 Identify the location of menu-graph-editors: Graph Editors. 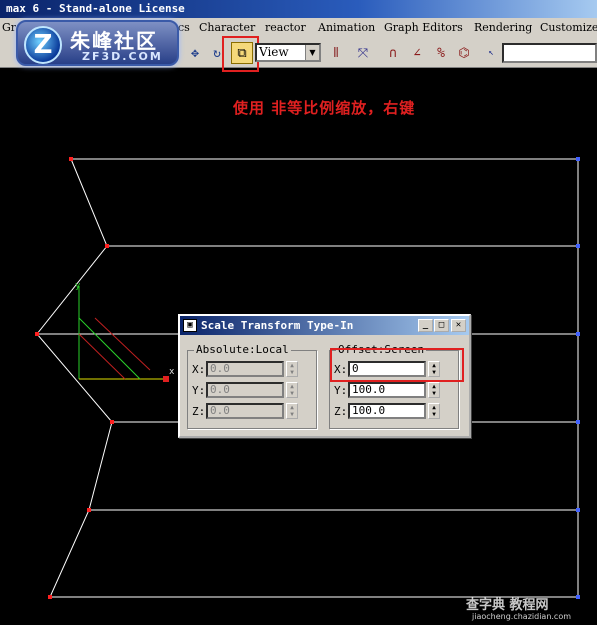
(423, 28).